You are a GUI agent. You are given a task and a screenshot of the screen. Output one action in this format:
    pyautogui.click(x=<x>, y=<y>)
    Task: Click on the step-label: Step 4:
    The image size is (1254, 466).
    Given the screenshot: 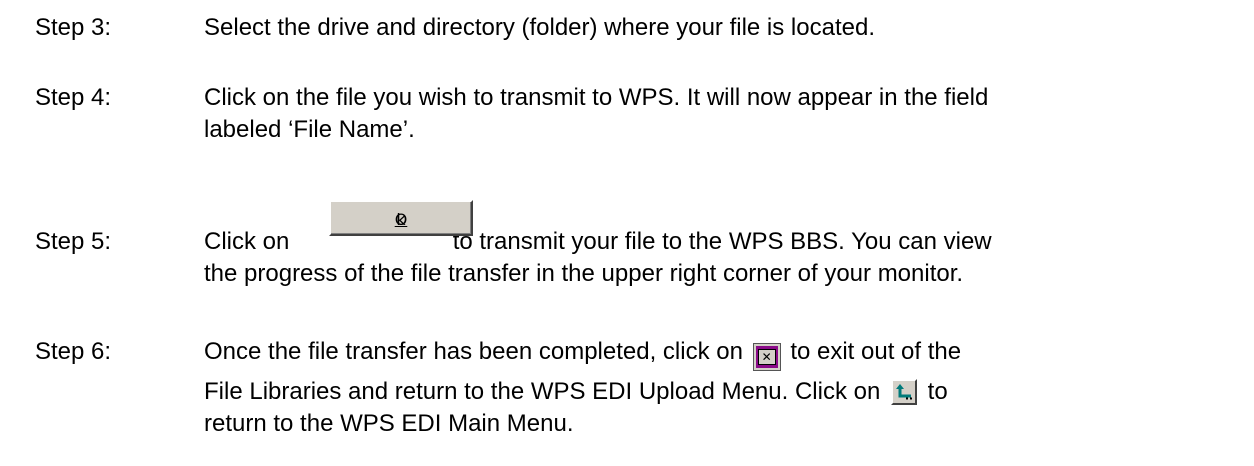 What is the action you would take?
    pyautogui.click(x=73, y=97)
    